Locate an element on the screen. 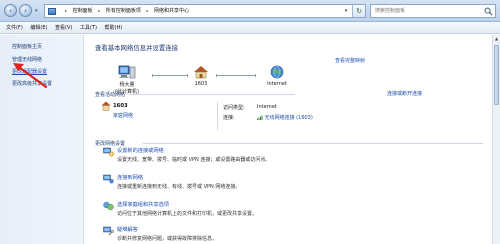 Image resolution: width=500 pixels, height=244 pixels. vertical-scrollbar: ▲ is located at coordinates (496, 139).